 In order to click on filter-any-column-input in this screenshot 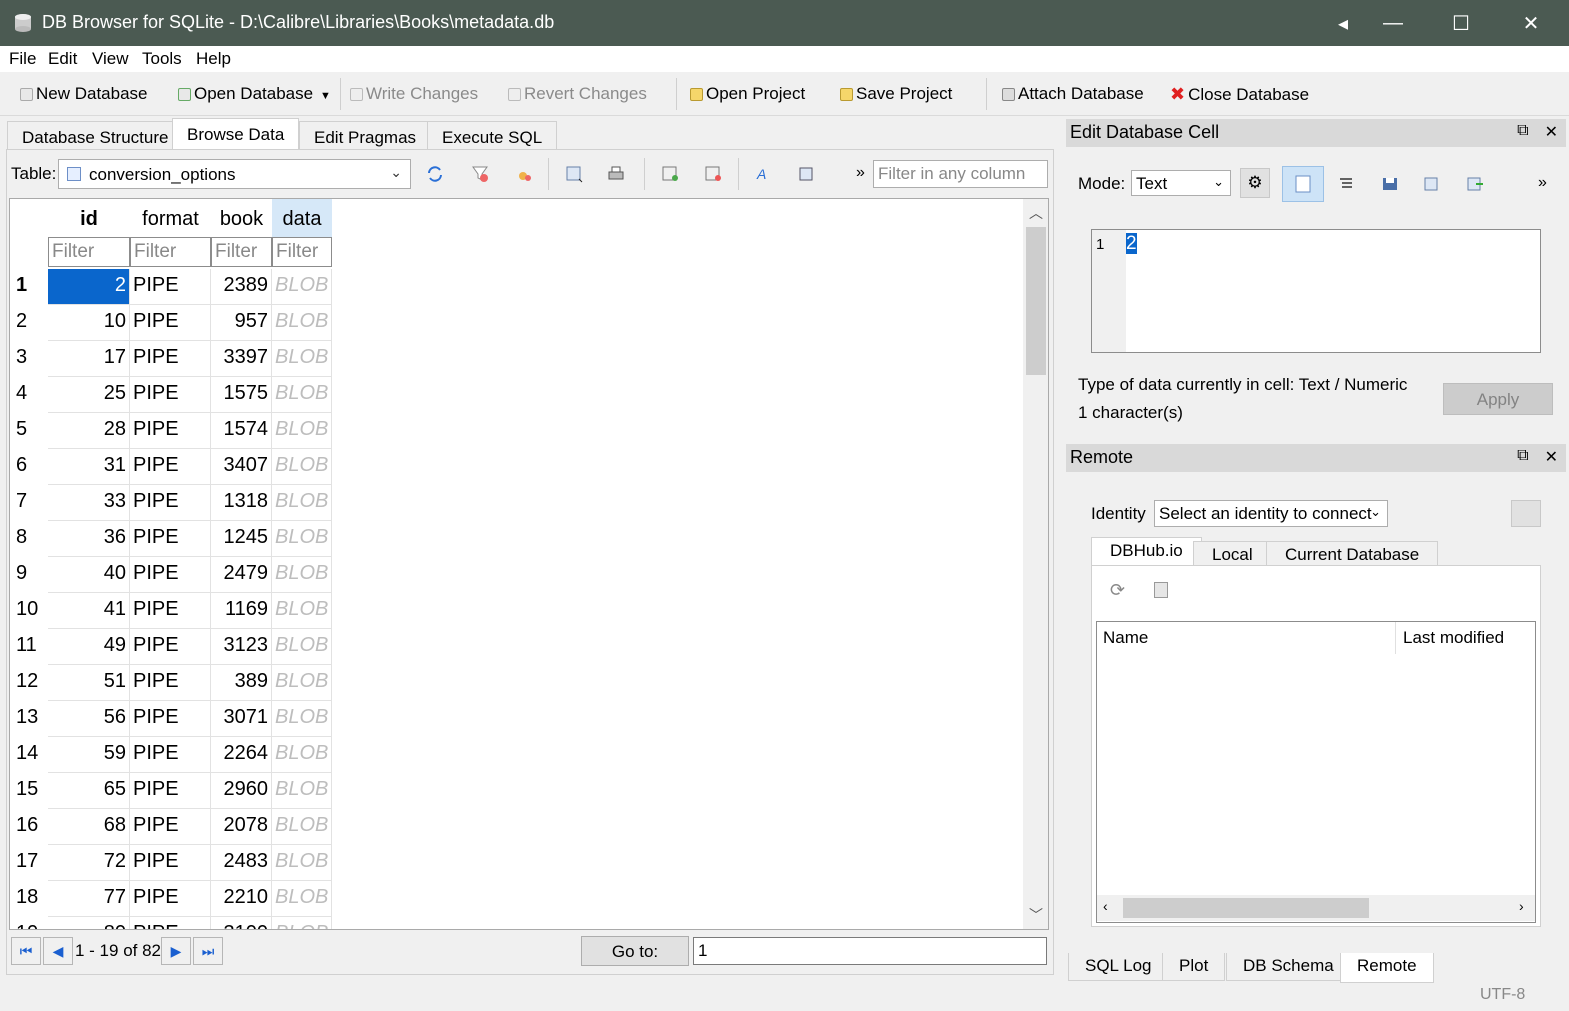, I will do `click(960, 174)`.